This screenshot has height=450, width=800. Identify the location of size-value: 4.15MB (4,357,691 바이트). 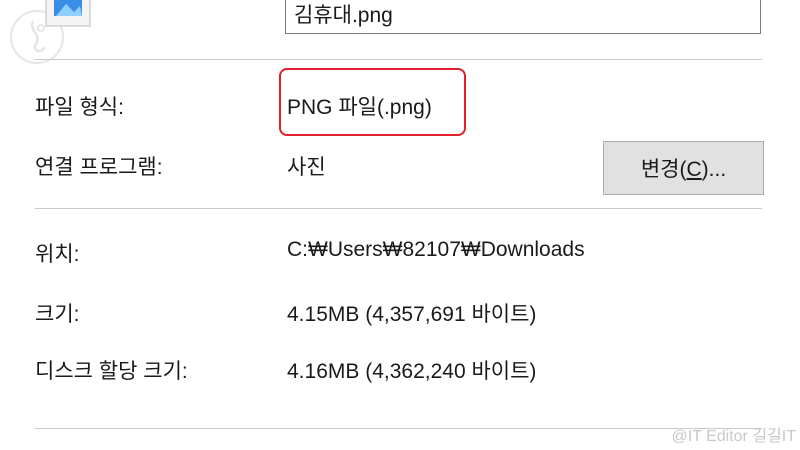
(412, 314).